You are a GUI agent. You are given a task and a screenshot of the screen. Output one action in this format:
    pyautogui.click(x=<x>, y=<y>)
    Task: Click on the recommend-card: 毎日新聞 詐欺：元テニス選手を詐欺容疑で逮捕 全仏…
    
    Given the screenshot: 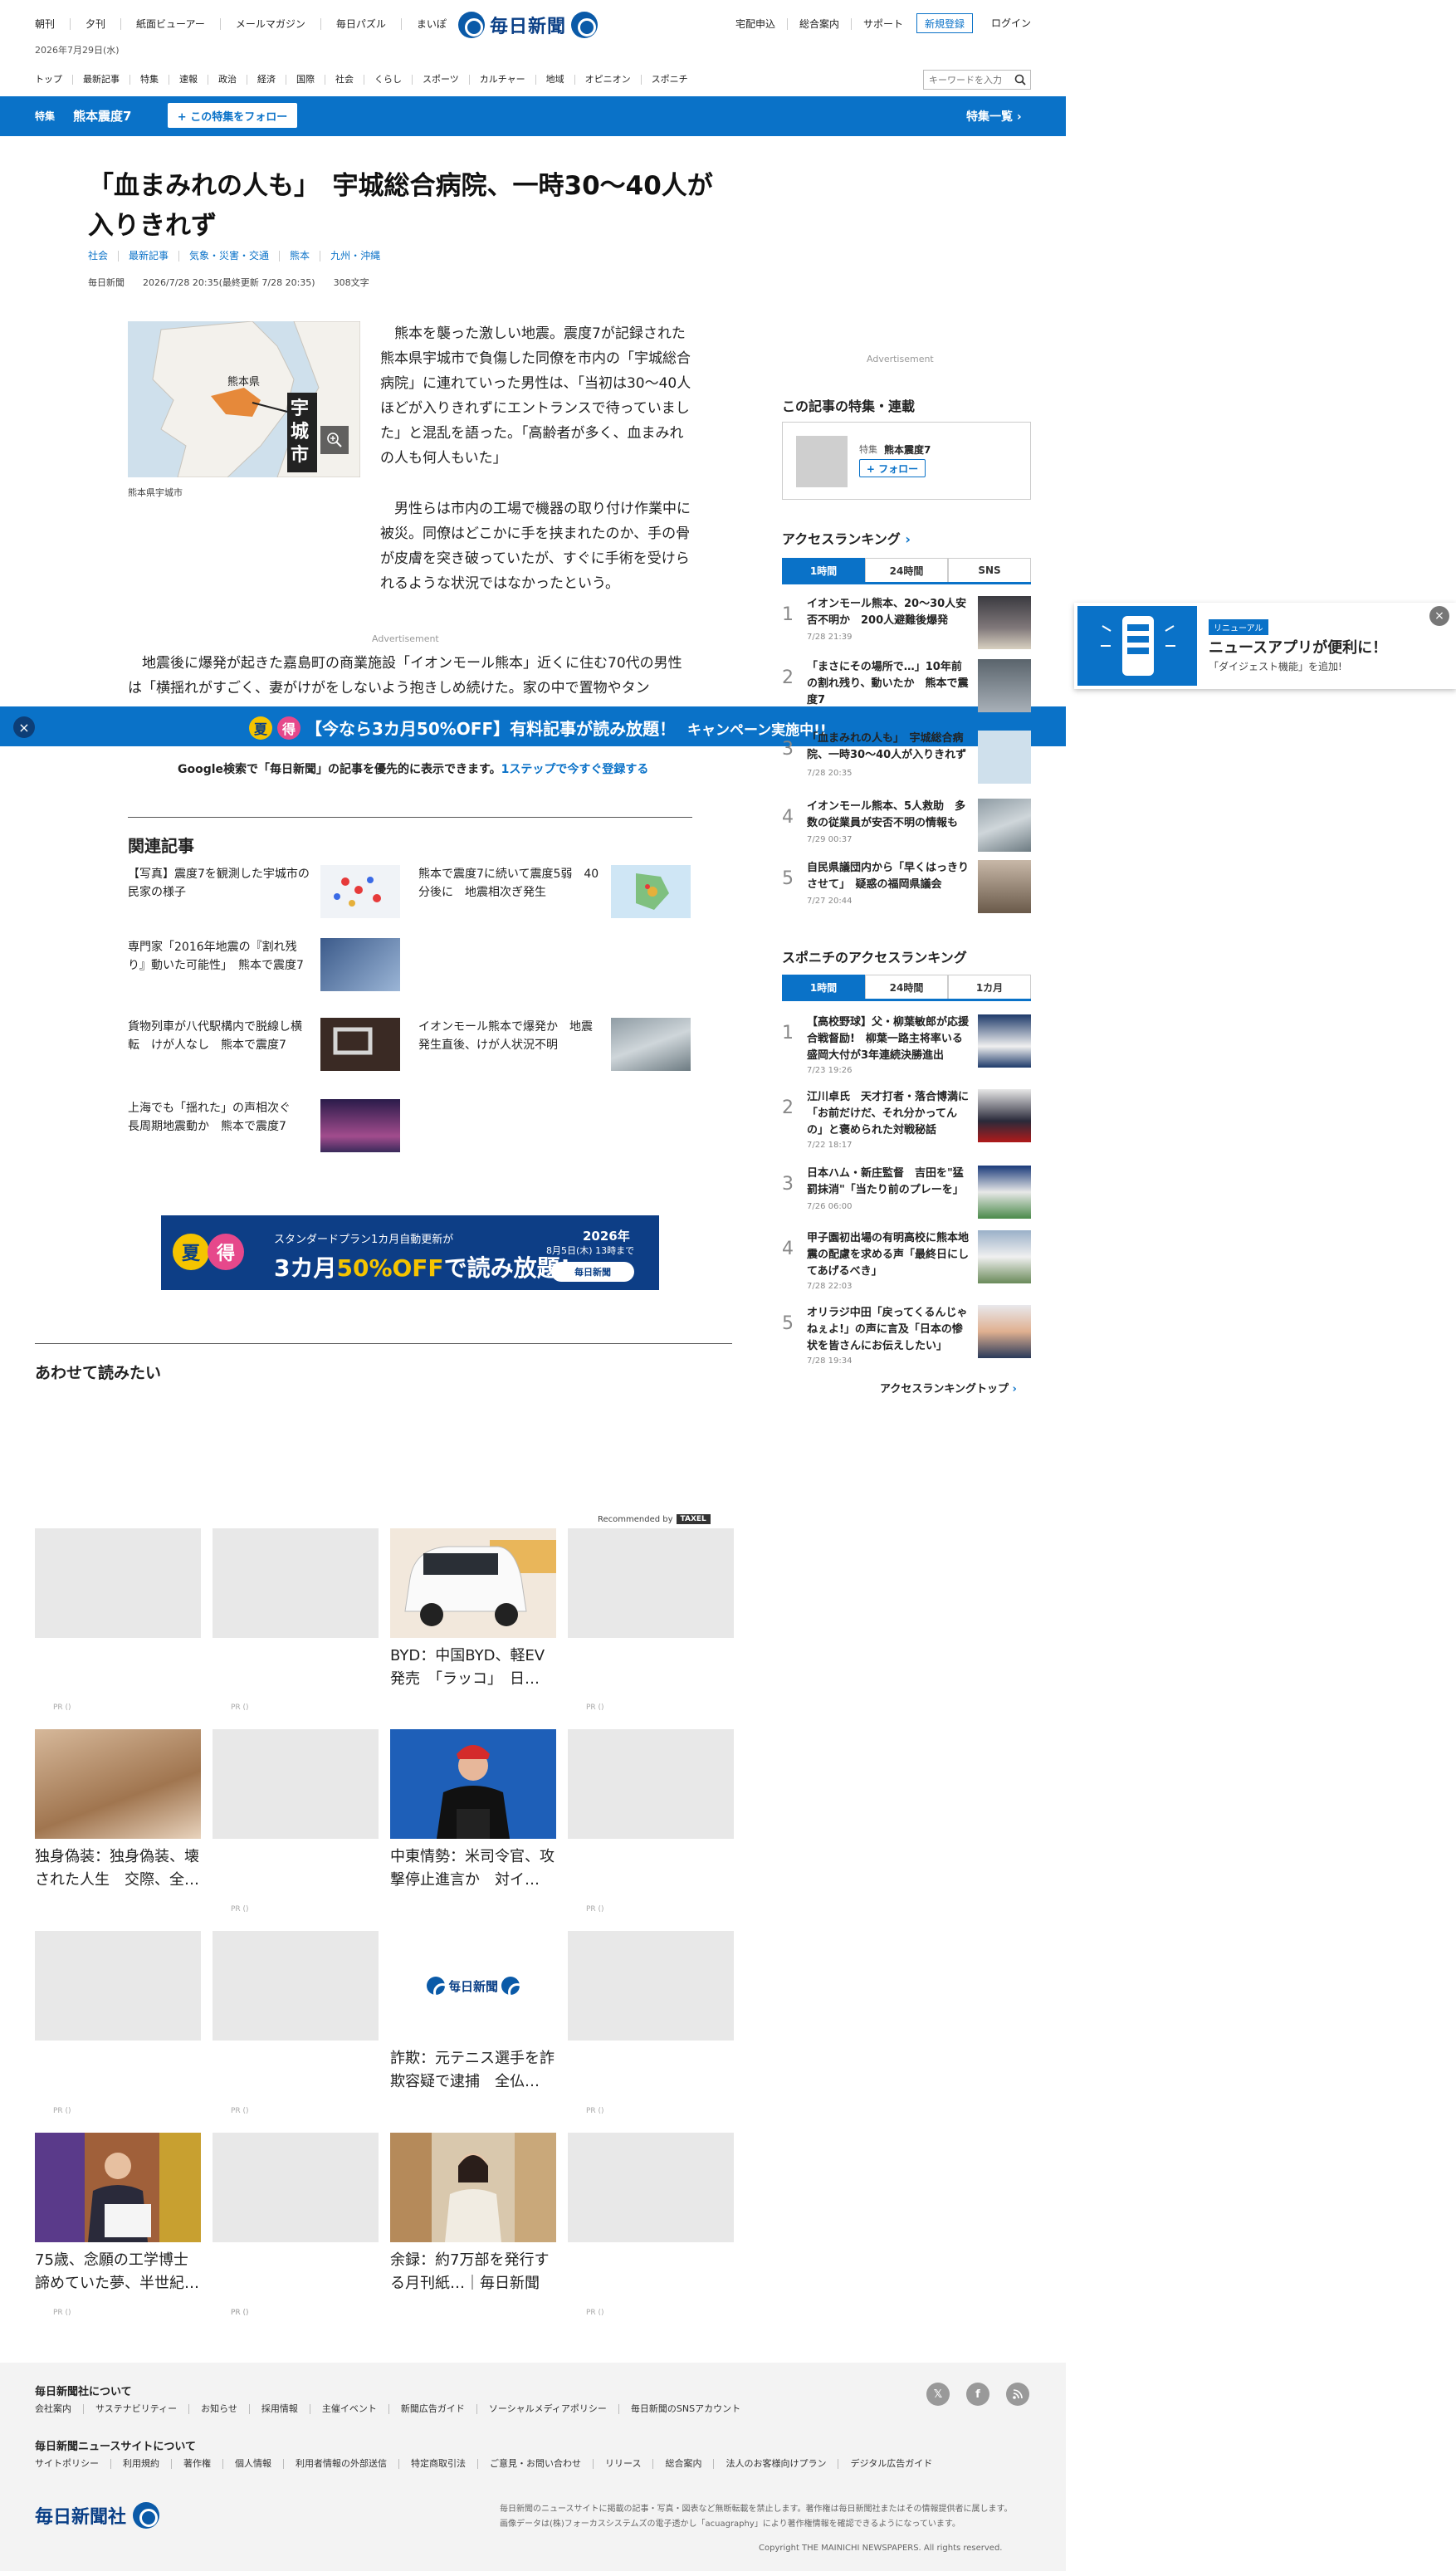 What is the action you would take?
    pyautogui.click(x=473, y=2012)
    